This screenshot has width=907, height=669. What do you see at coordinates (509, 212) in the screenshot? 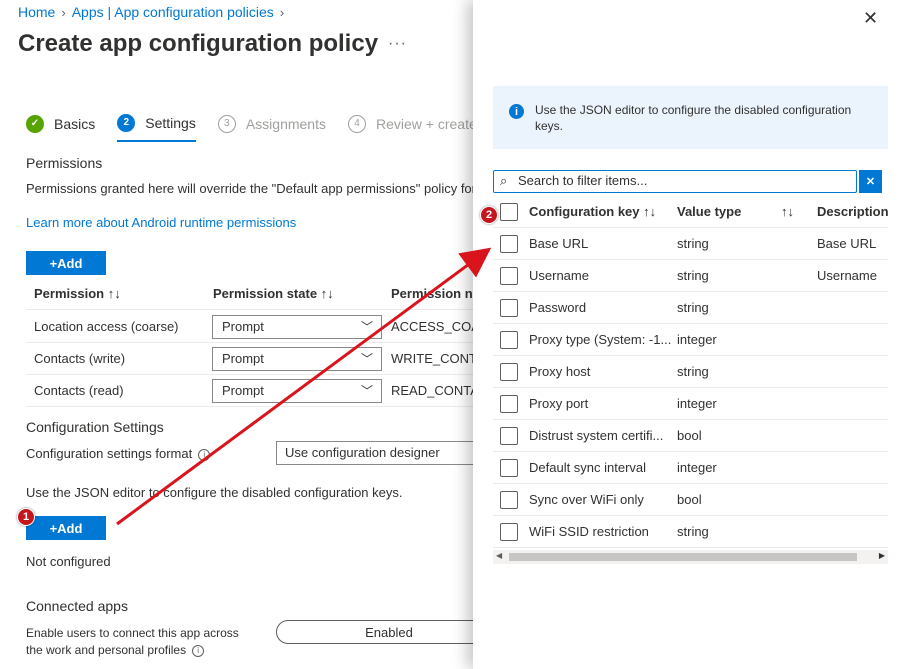
I see `select-all-checkbox` at bounding box center [509, 212].